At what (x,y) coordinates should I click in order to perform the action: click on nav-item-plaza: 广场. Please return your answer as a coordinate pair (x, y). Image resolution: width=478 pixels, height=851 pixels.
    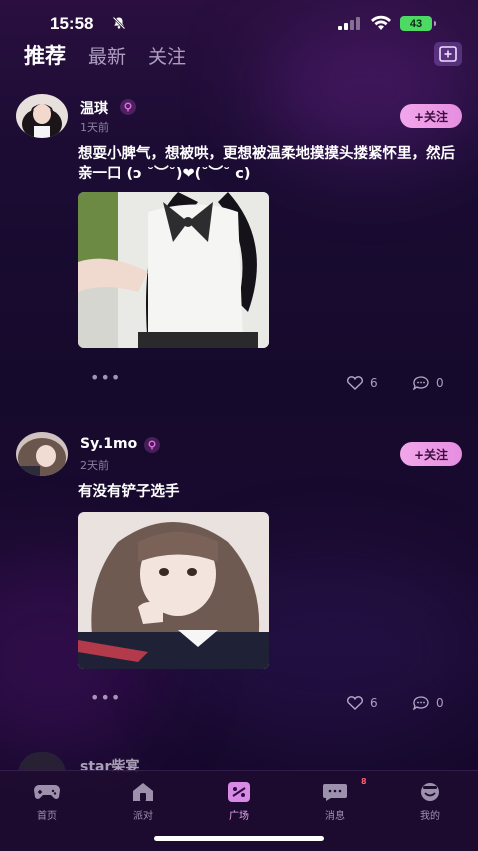
    Looking at the image, I should click on (239, 804).